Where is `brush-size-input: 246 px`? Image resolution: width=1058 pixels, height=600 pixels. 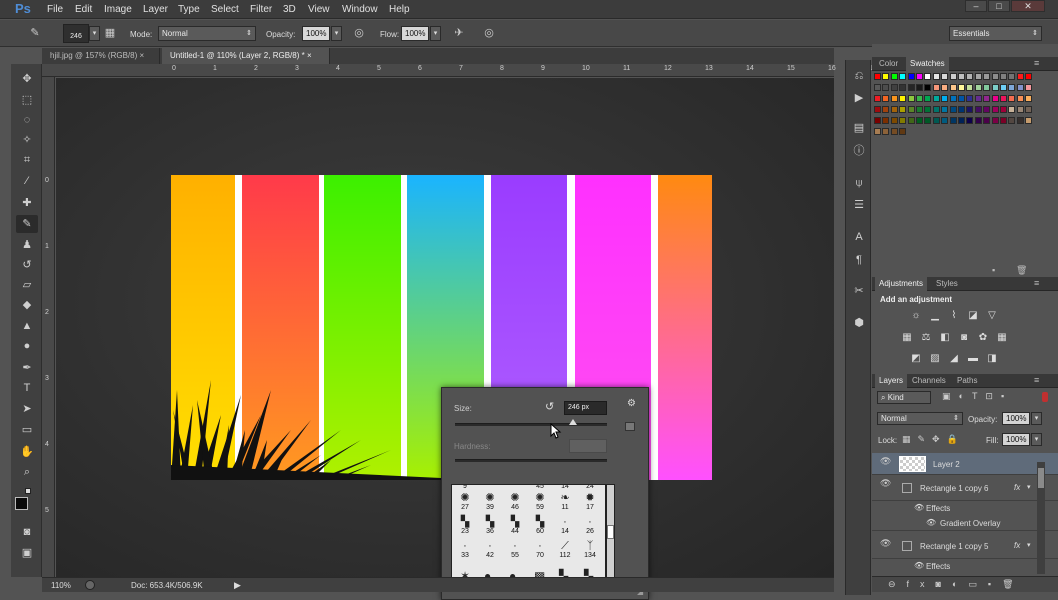
brush-size-input: 246 px is located at coordinates (585, 408).